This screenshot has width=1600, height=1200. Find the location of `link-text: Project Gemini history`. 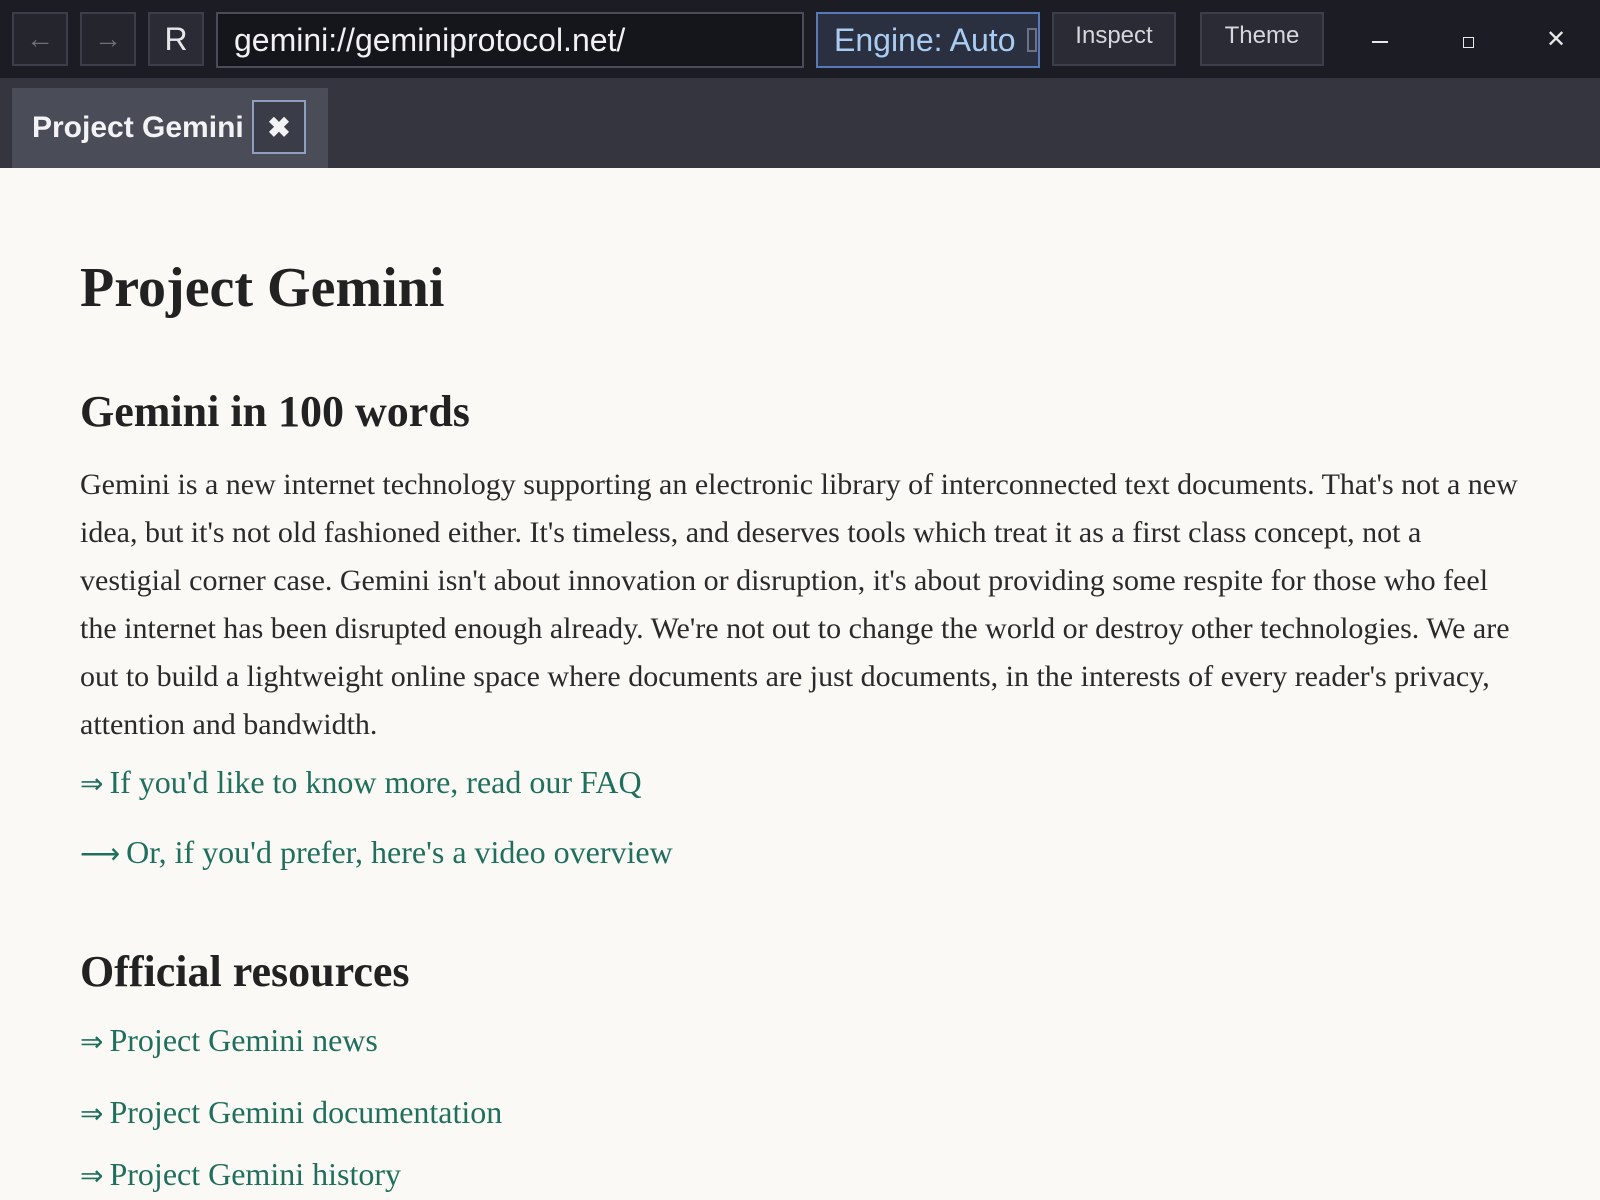

link-text: Project Gemini history is located at coordinates (255, 1174).